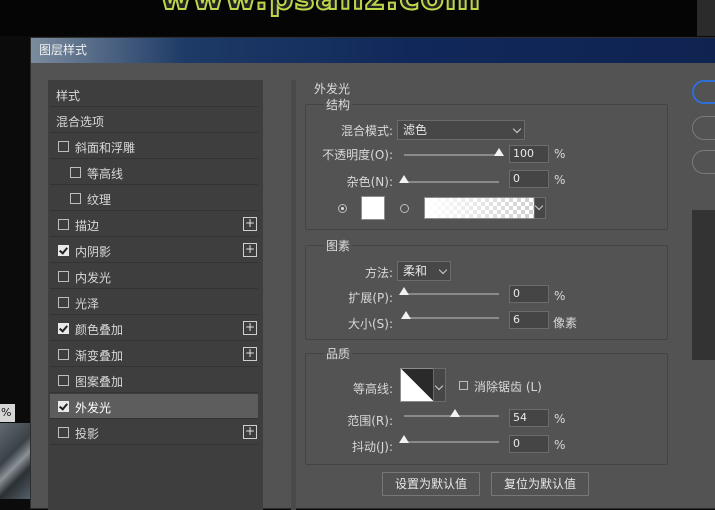 The height and width of the screenshot is (510, 715). What do you see at coordinates (417, 385) in the screenshot?
I see `contour-preview` at bounding box center [417, 385].